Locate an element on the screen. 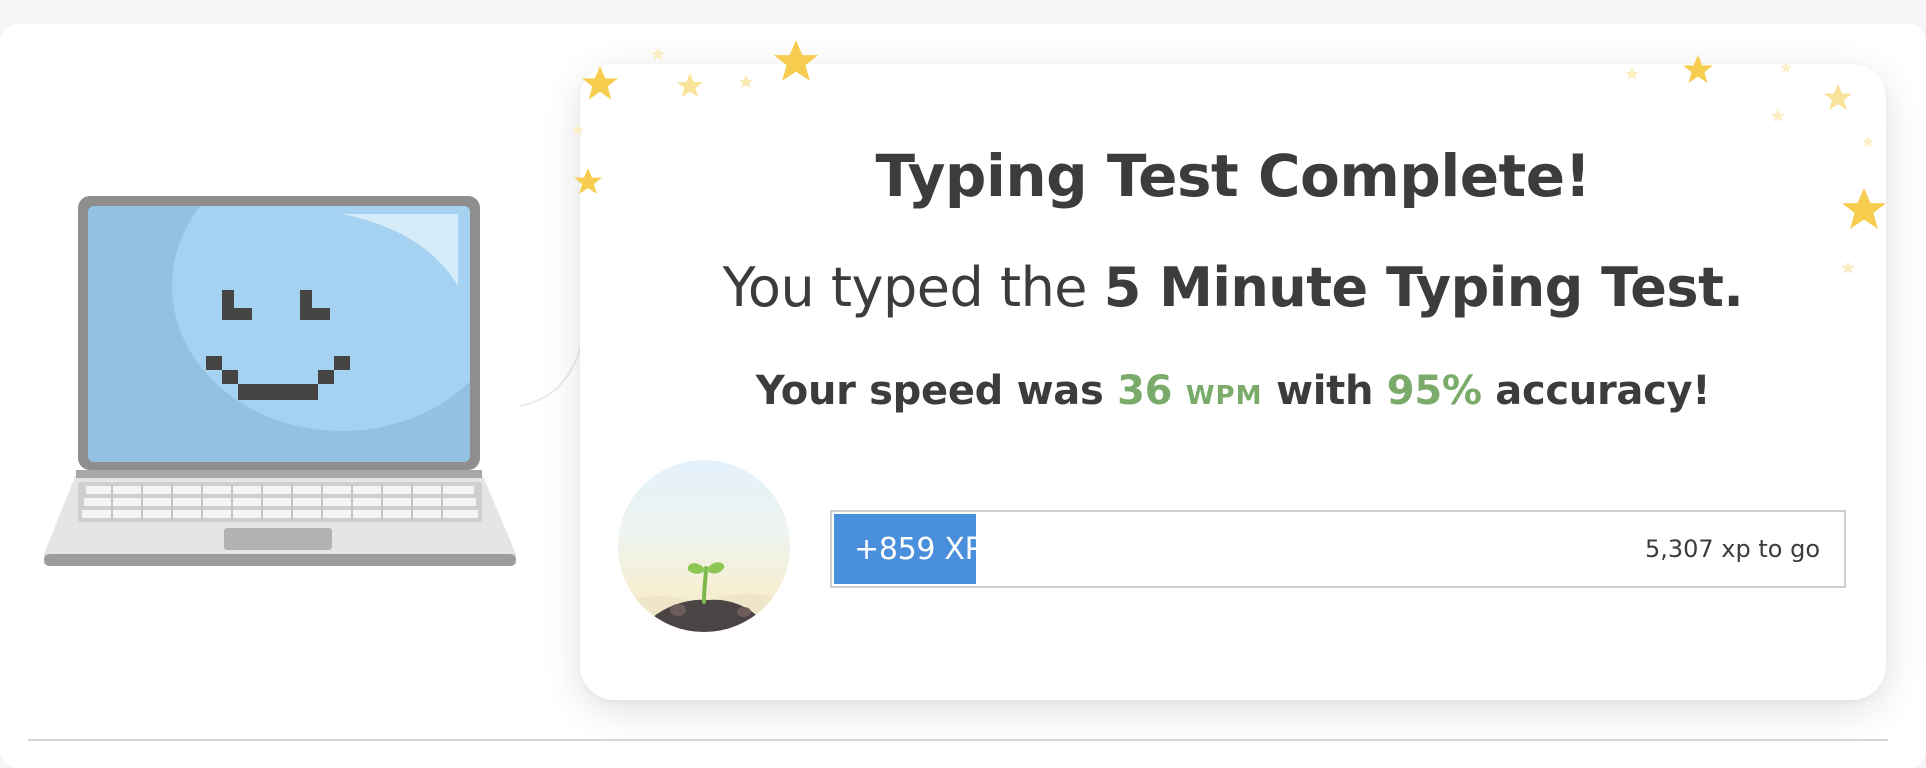  xp-gained-label: +859 XP Gained is located at coordinates (915, 549).